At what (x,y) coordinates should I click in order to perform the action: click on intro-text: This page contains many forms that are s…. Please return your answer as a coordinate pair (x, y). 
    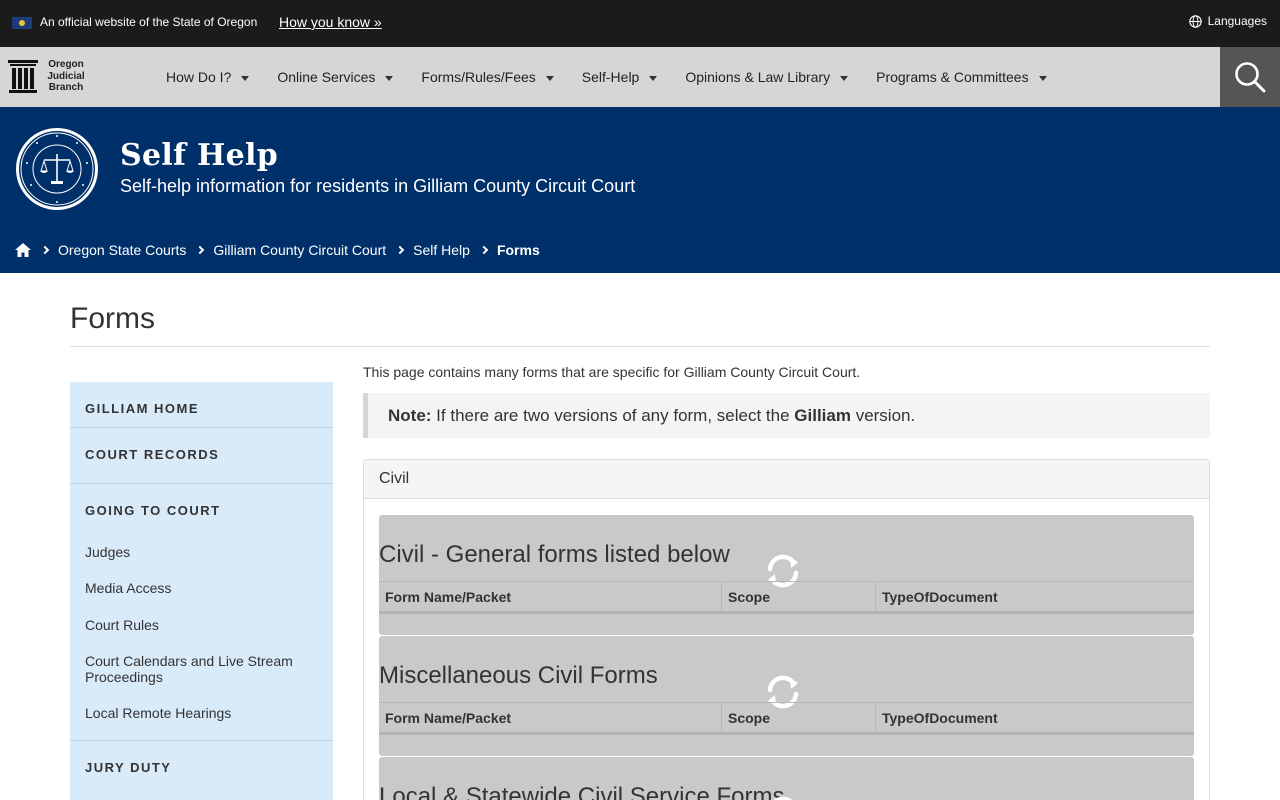
    Looking at the image, I should click on (612, 372).